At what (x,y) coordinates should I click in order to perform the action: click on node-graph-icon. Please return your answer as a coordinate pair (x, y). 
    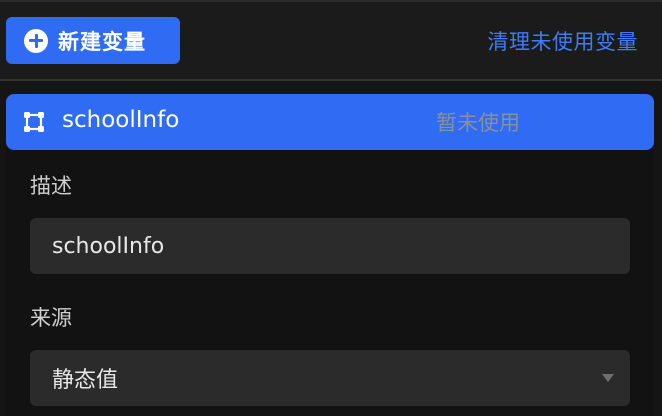
    Looking at the image, I should click on (34, 122).